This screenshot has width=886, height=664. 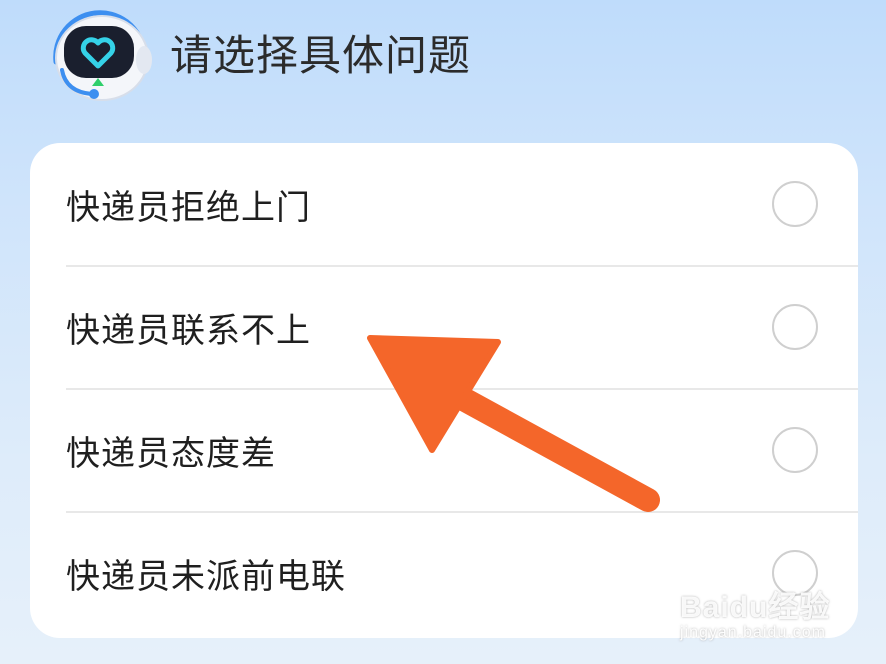 What do you see at coordinates (99, 55) in the screenshot?
I see `robot-assistant-icon` at bounding box center [99, 55].